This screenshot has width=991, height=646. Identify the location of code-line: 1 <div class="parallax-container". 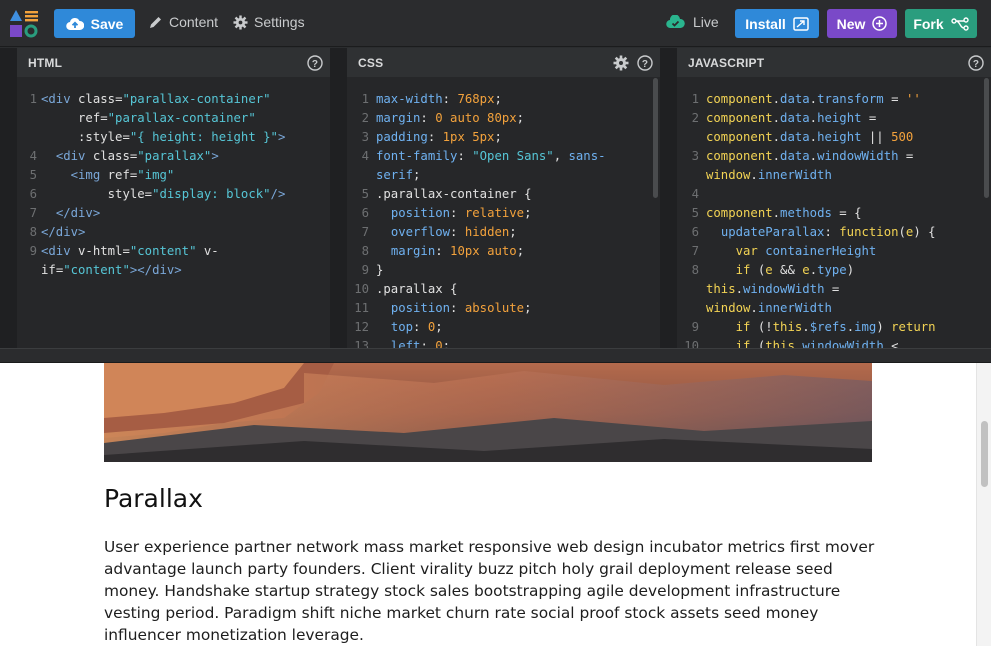
(173, 99).